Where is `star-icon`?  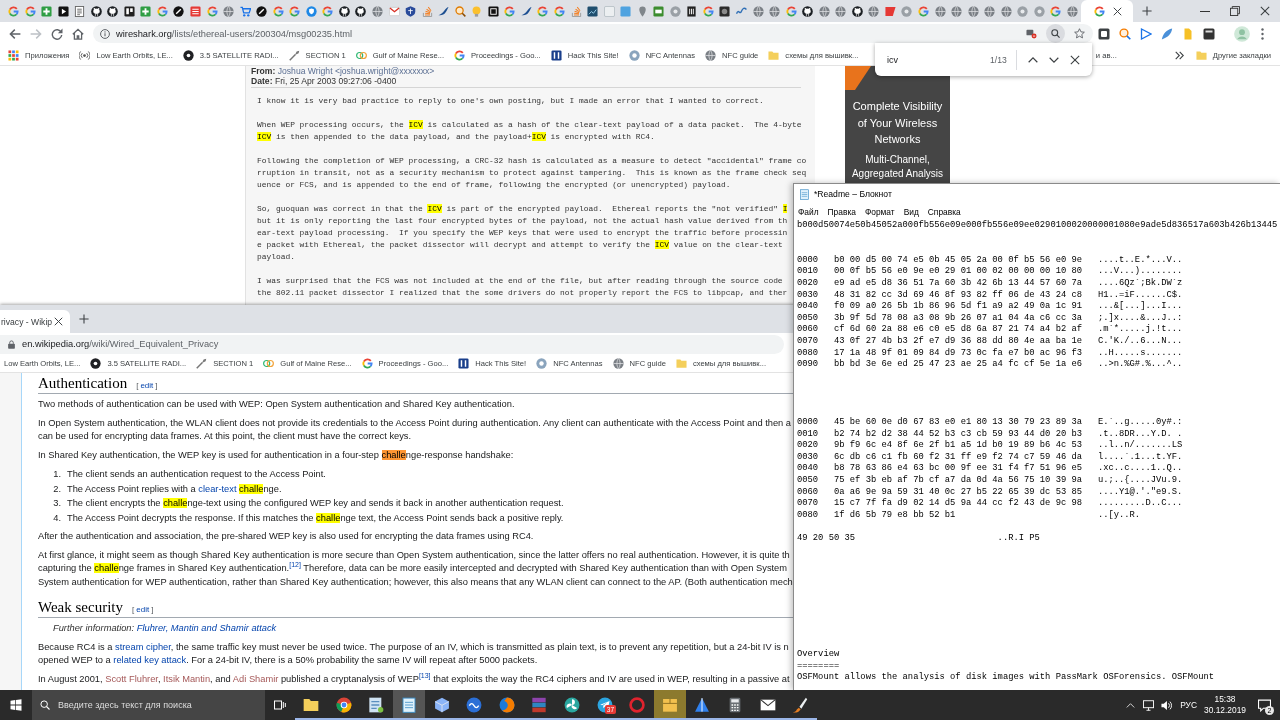 star-icon is located at coordinates (1079, 33).